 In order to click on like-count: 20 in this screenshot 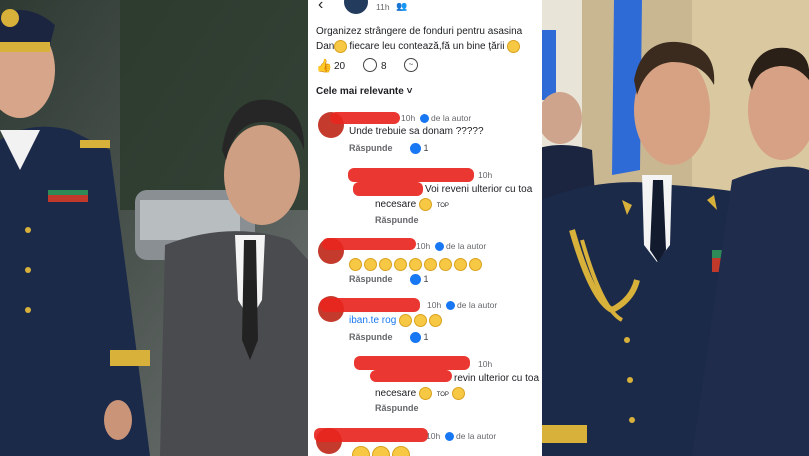, I will do `click(340, 66)`.